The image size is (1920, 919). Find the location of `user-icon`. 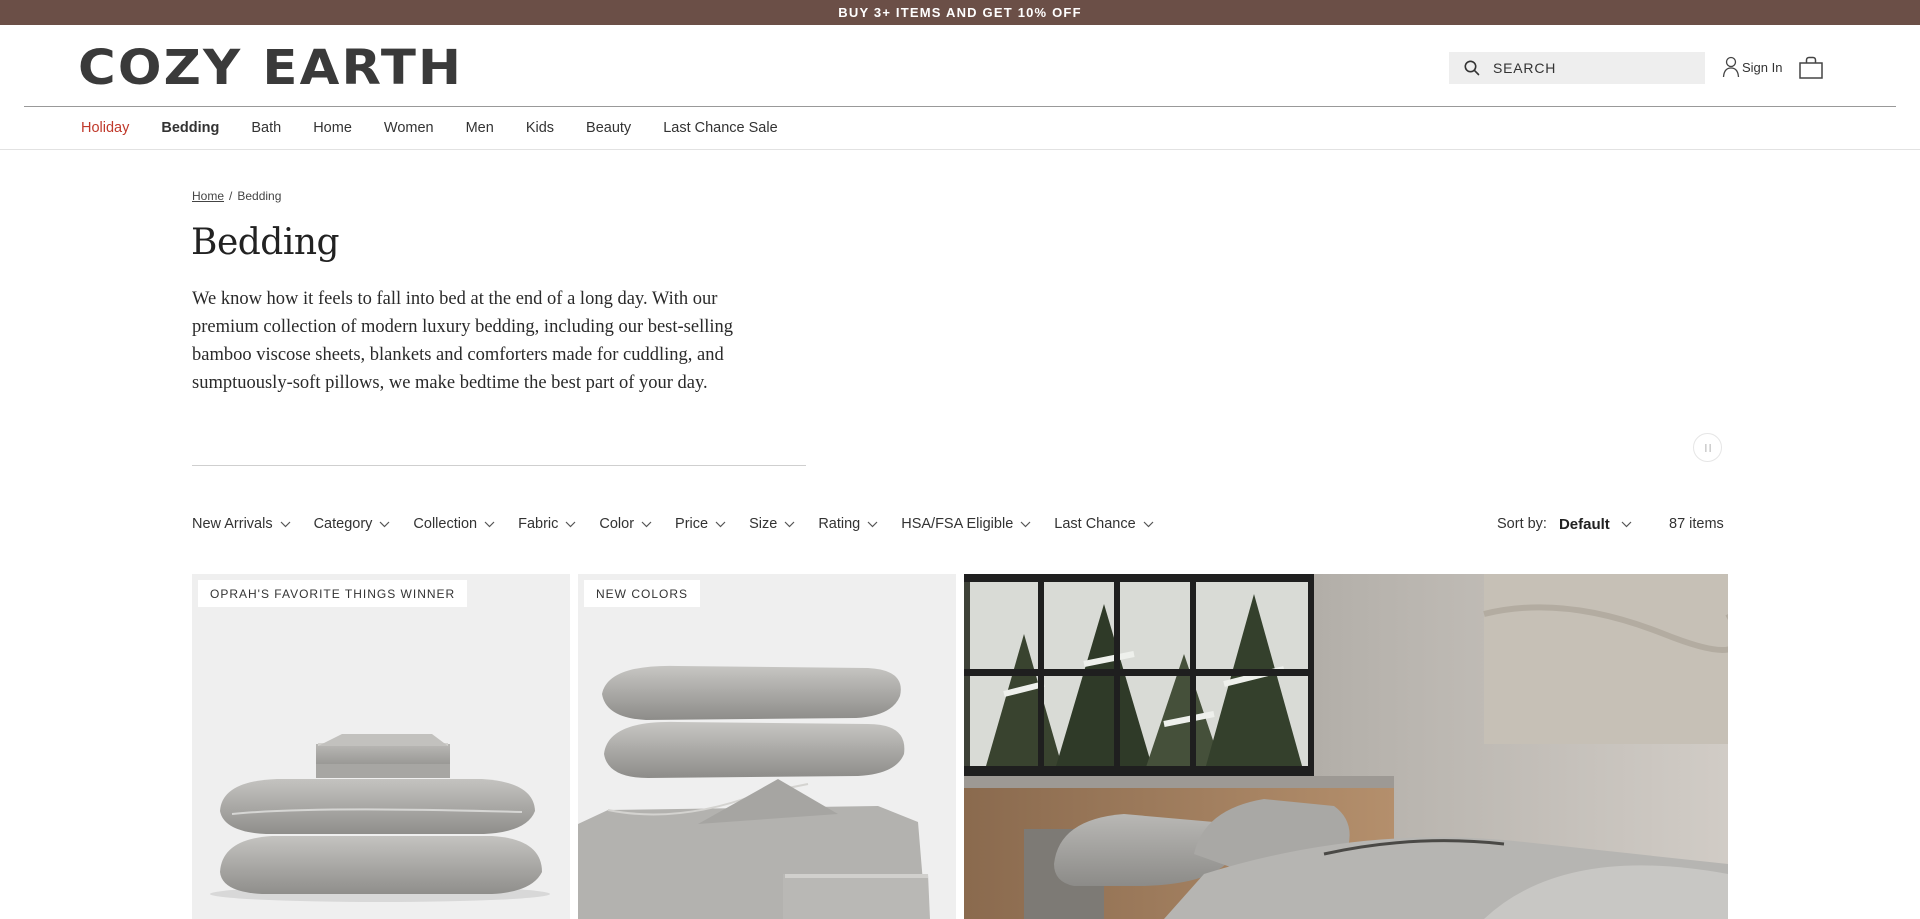

user-icon is located at coordinates (1731, 67).